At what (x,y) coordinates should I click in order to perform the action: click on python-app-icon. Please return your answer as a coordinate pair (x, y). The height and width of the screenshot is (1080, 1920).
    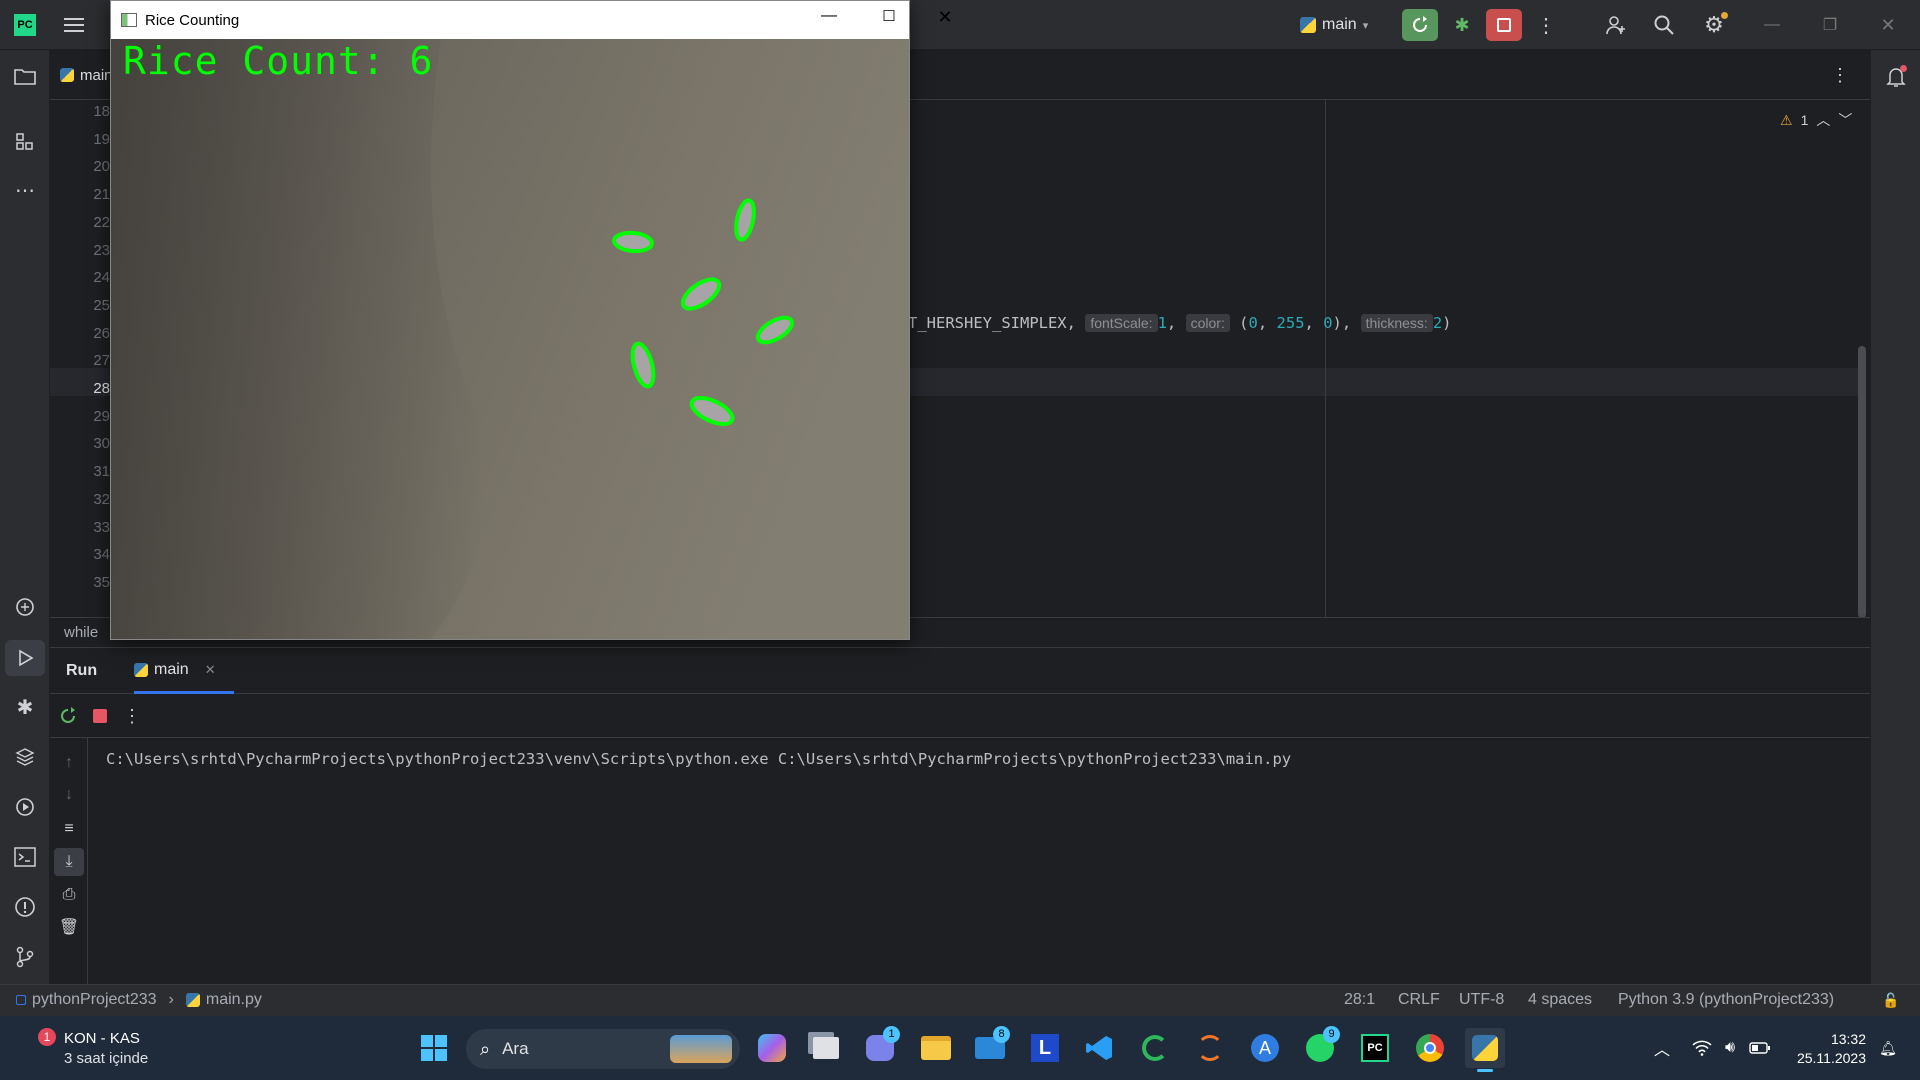
    Looking at the image, I should click on (1485, 1050).